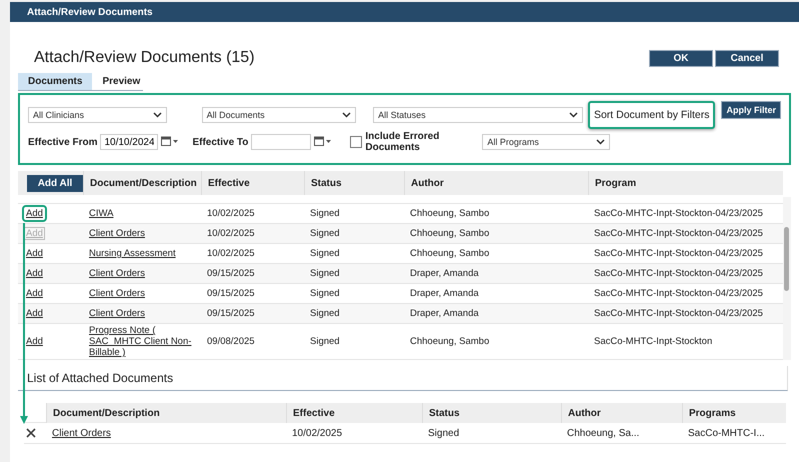  Describe the element at coordinates (129, 142) in the screenshot. I see `date-field: 10/10/2024` at that location.